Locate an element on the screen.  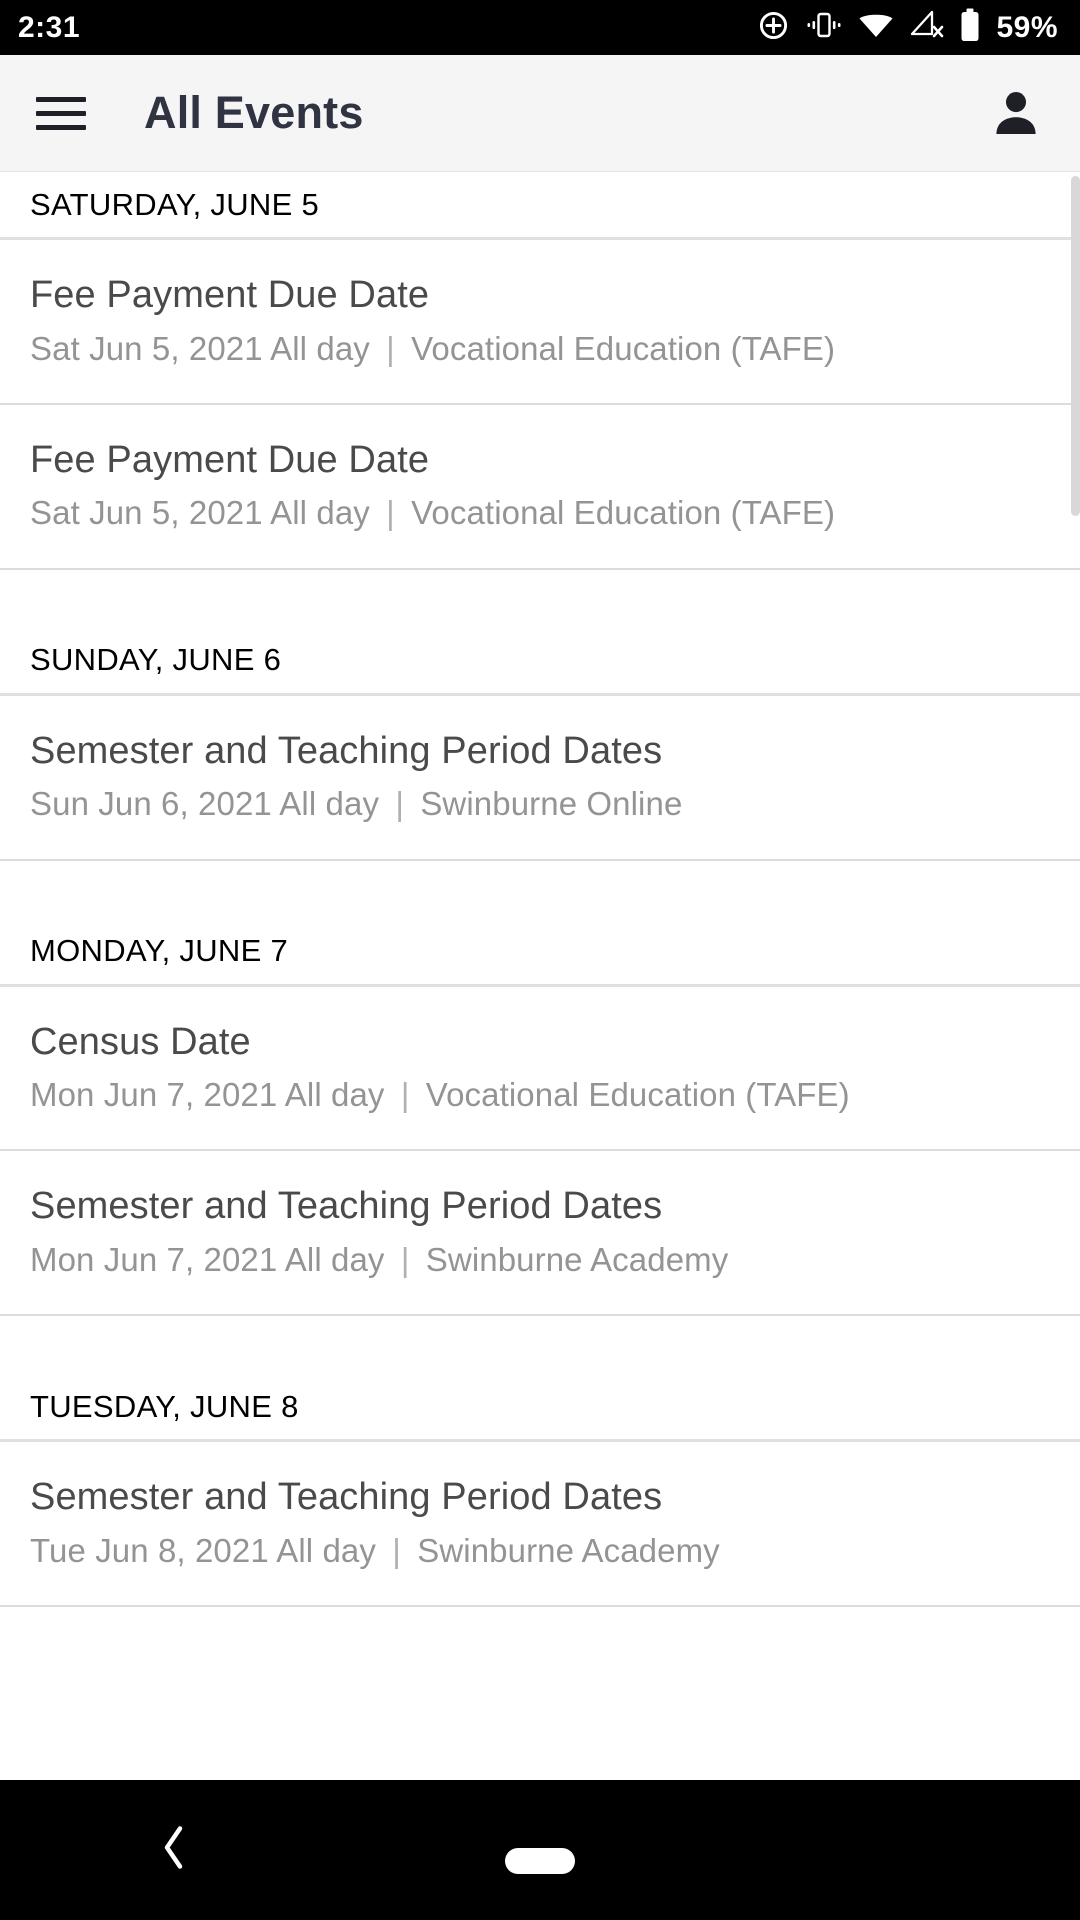
date-section-header: SATURDAY, JUNE 5 is located at coordinates (540, 206).